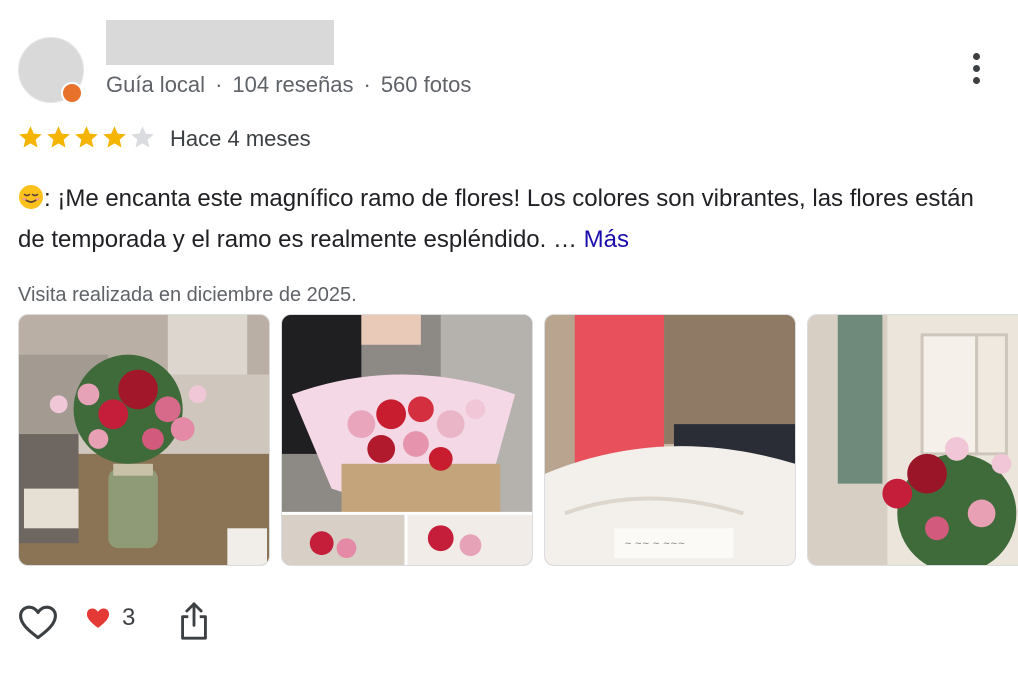 The image size is (1018, 674). I want to click on photo-count: 560 fotos, so click(426, 84).